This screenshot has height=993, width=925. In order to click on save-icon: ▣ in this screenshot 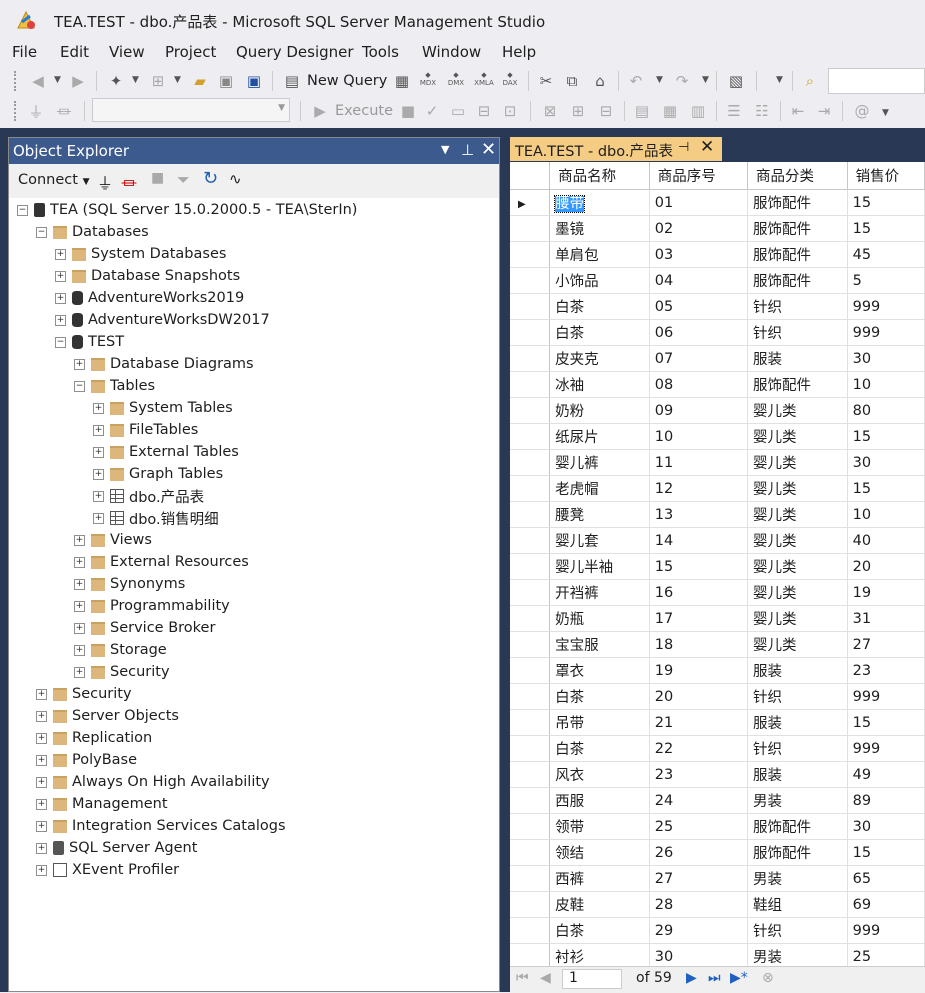, I will do `click(226, 81)`.